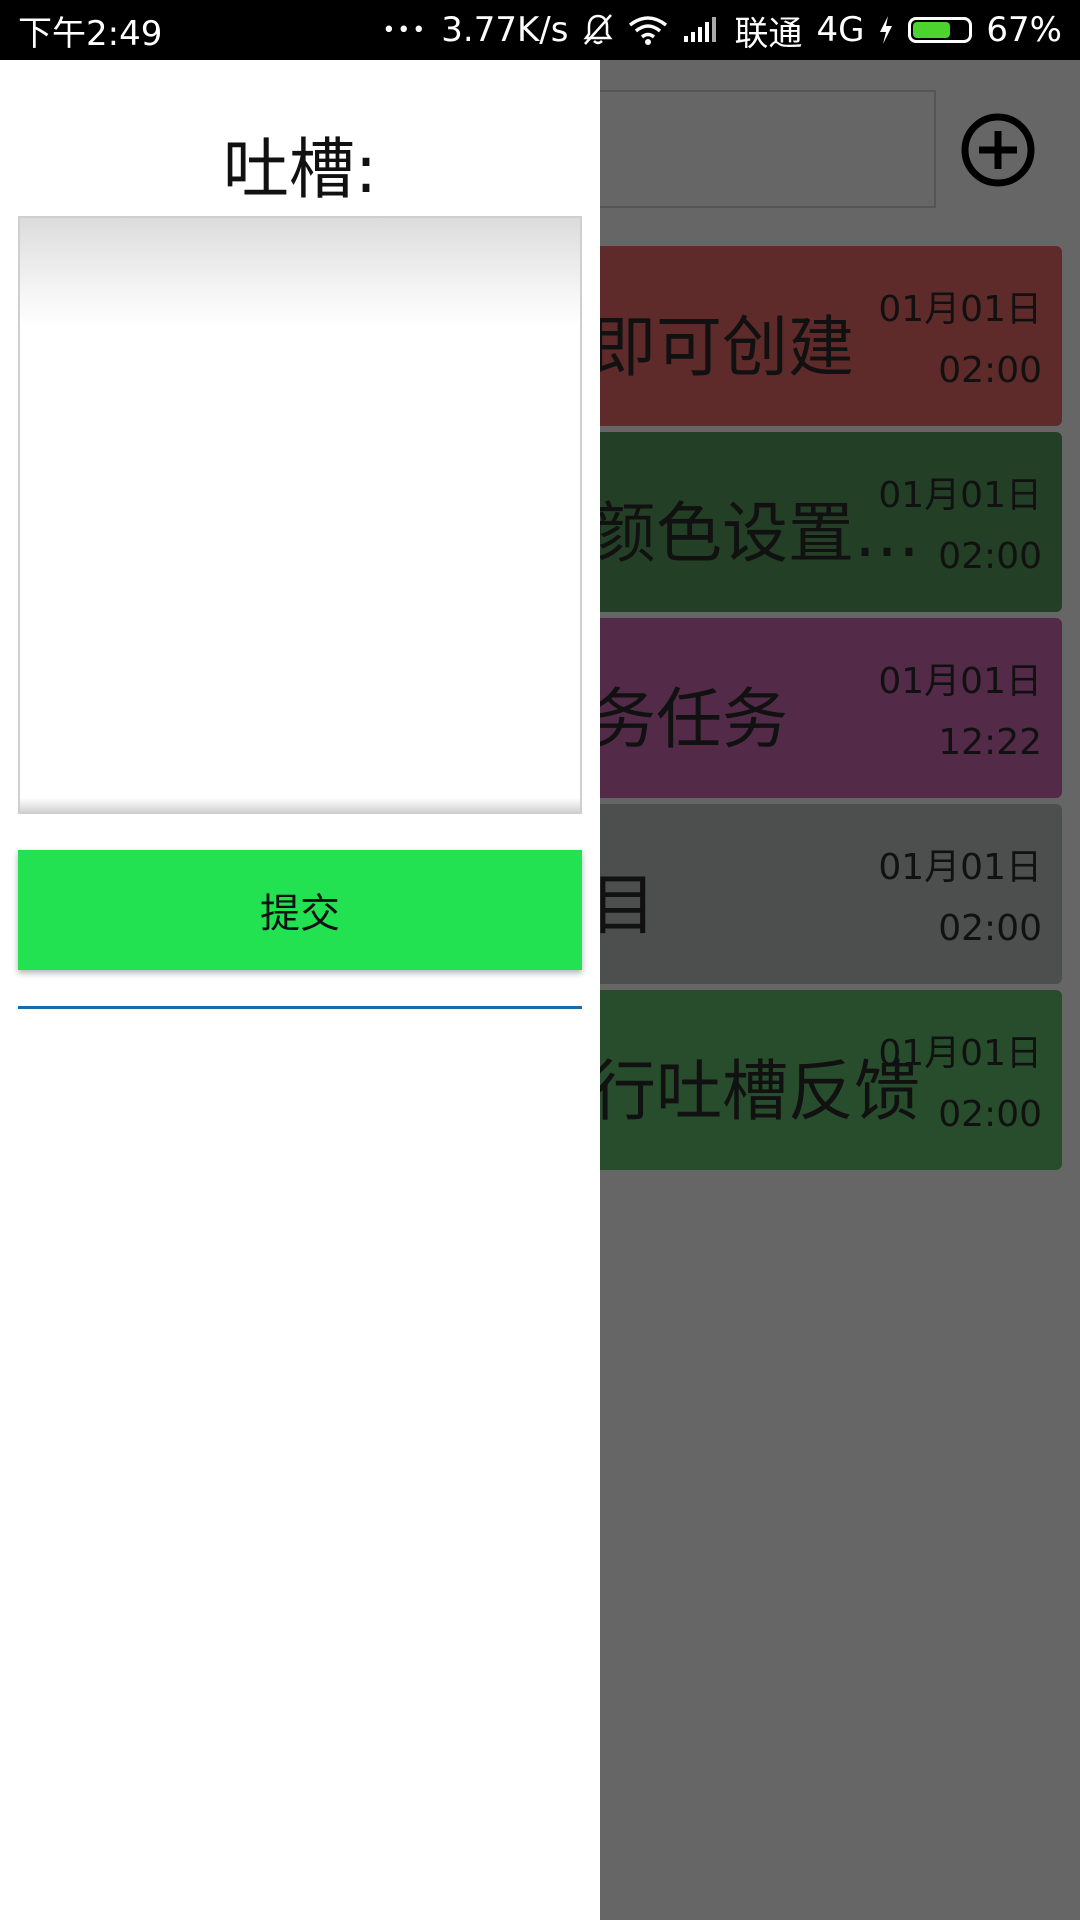 This screenshot has width=1080, height=1920. I want to click on battery-percent: 67%, so click(1024, 30).